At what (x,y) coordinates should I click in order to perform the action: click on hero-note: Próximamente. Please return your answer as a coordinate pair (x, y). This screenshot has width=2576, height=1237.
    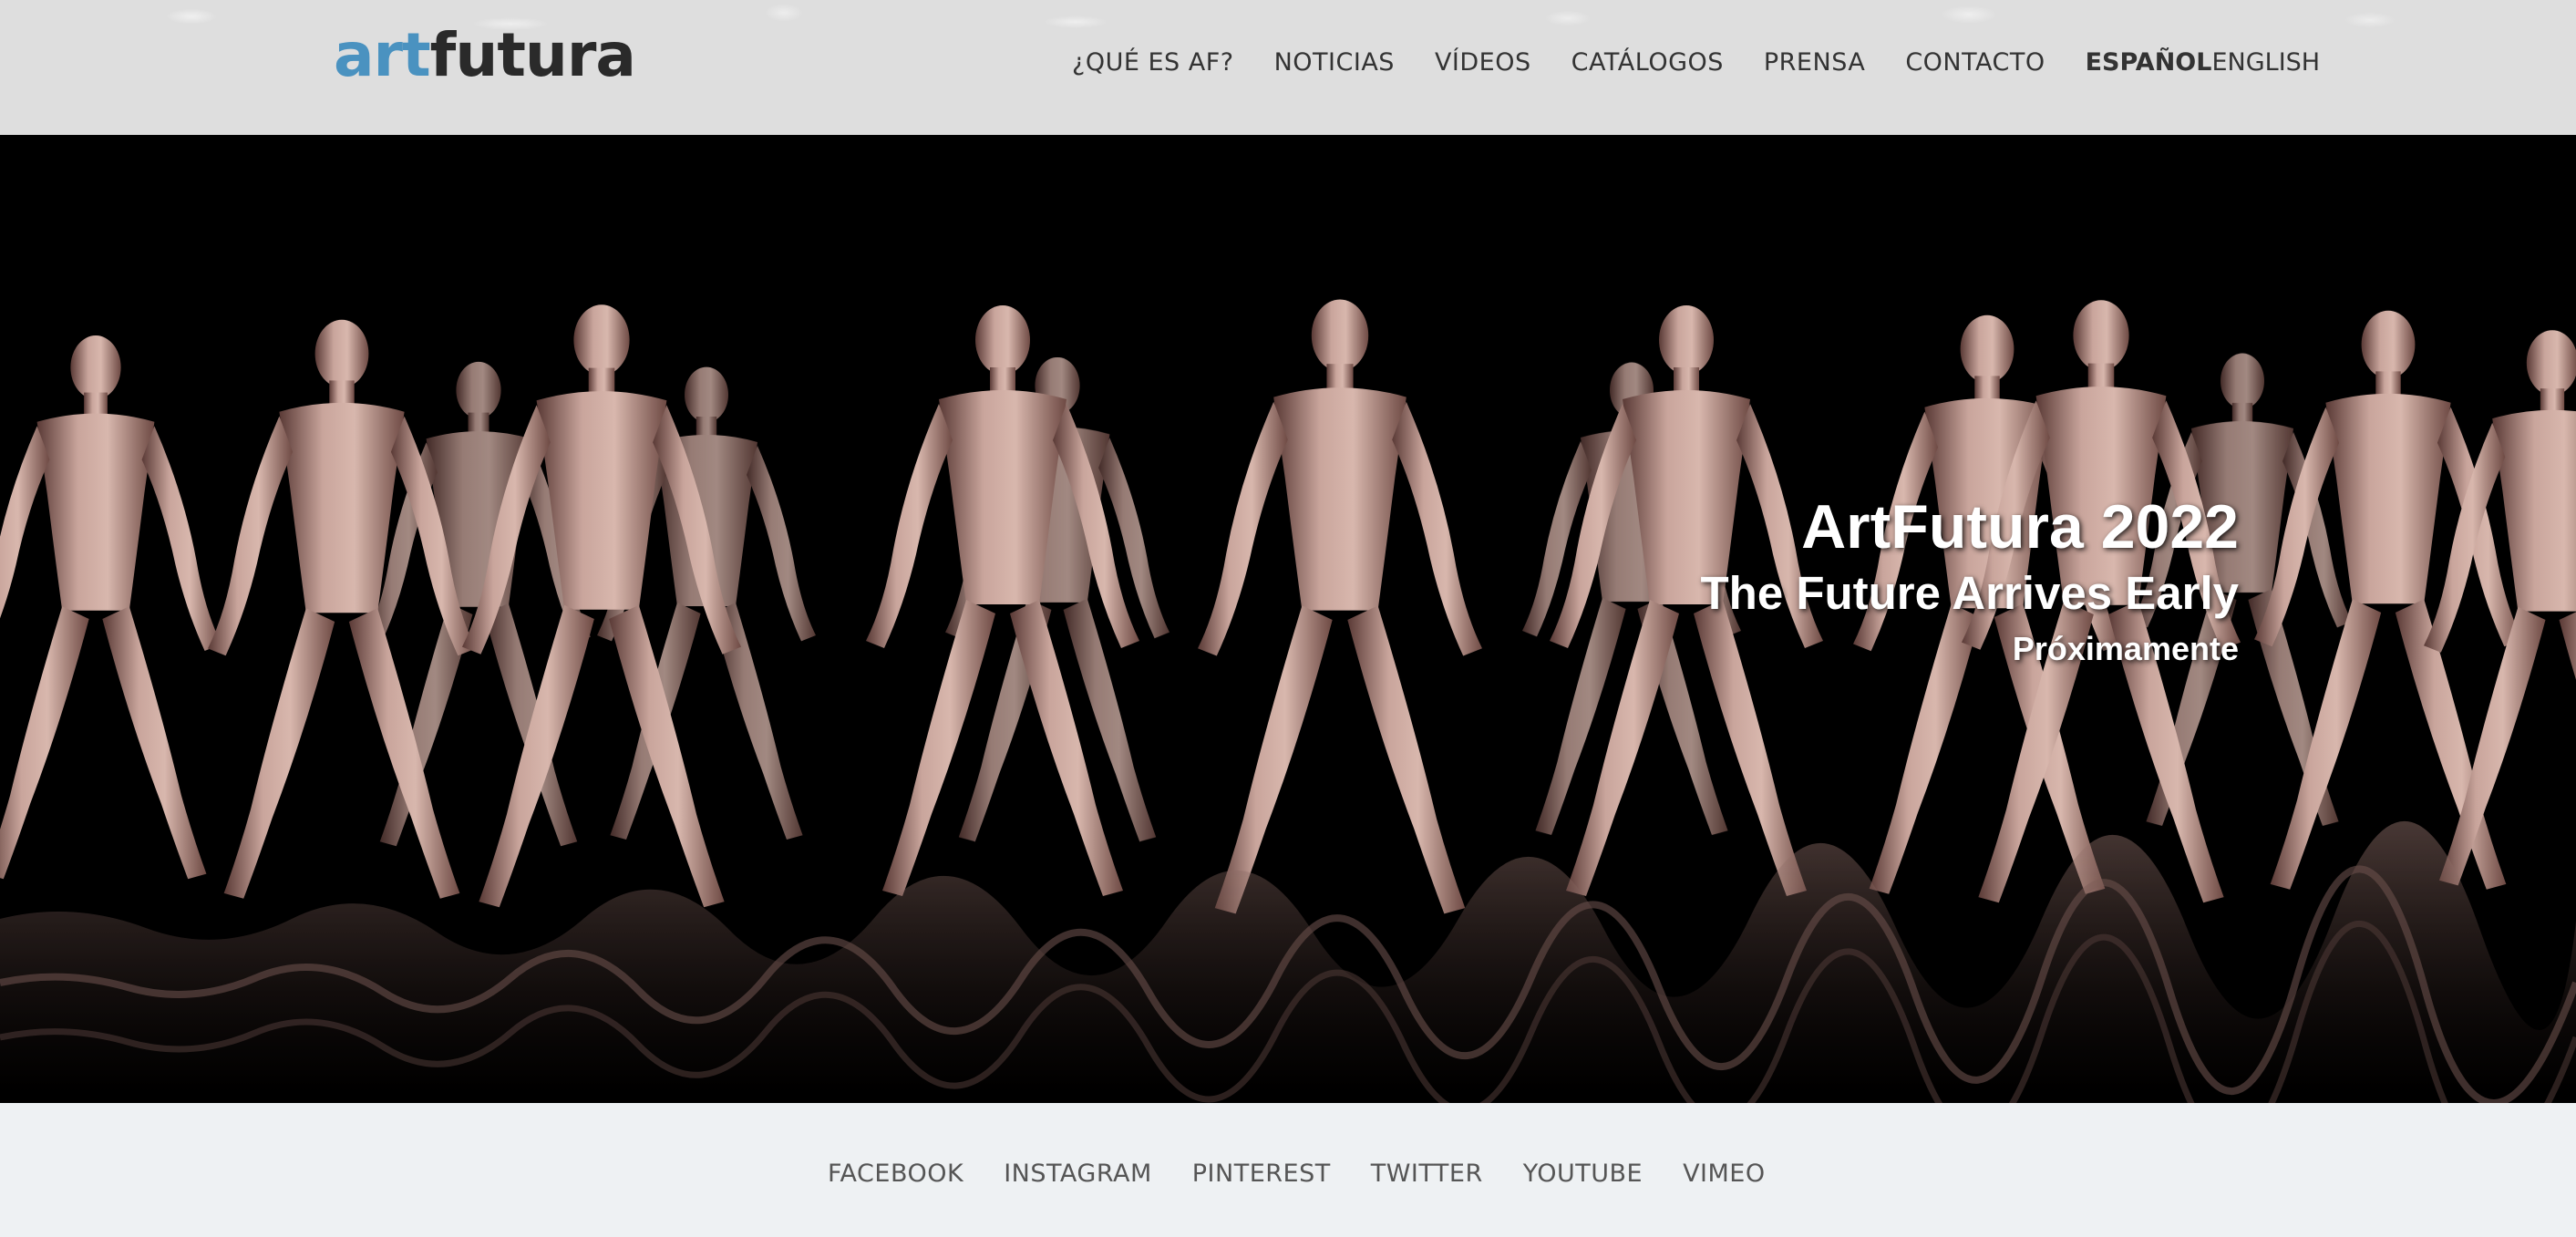
    Looking at the image, I should click on (2125, 648).